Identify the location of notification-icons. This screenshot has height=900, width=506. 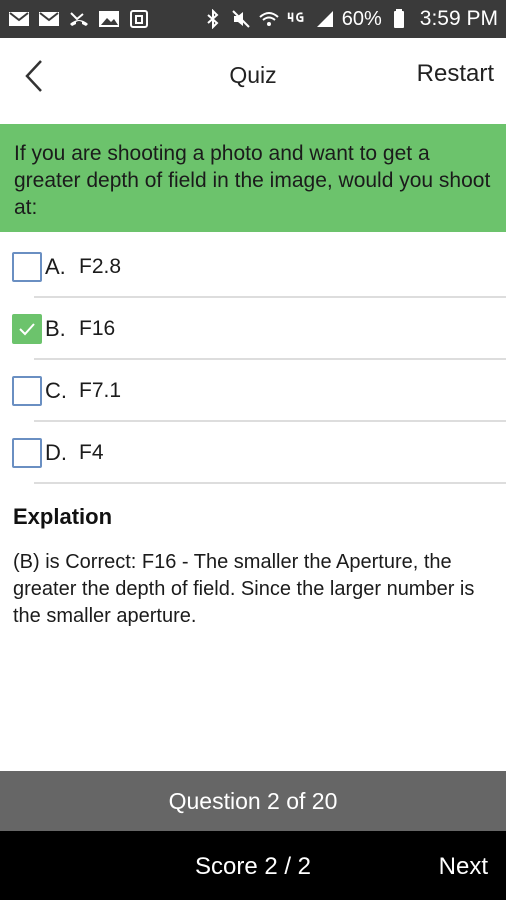
(79, 19).